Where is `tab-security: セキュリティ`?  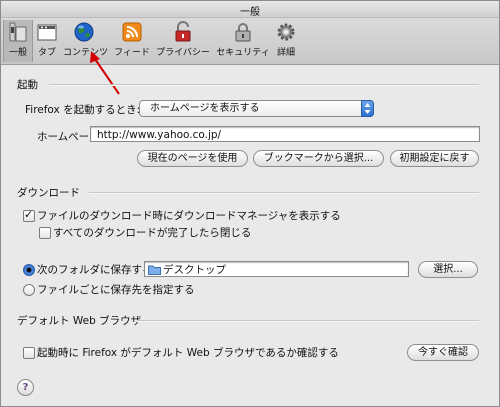 tab-security: セキュリティ is located at coordinates (243, 41).